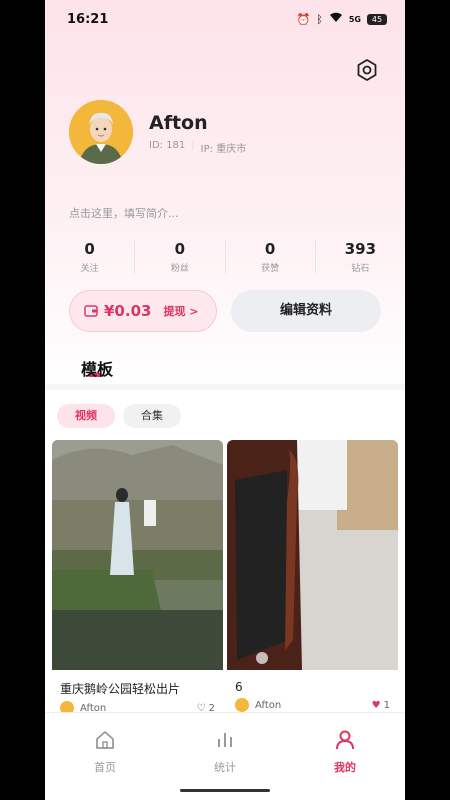  What do you see at coordinates (345, 740) in the screenshot?
I see `person-icon` at bounding box center [345, 740].